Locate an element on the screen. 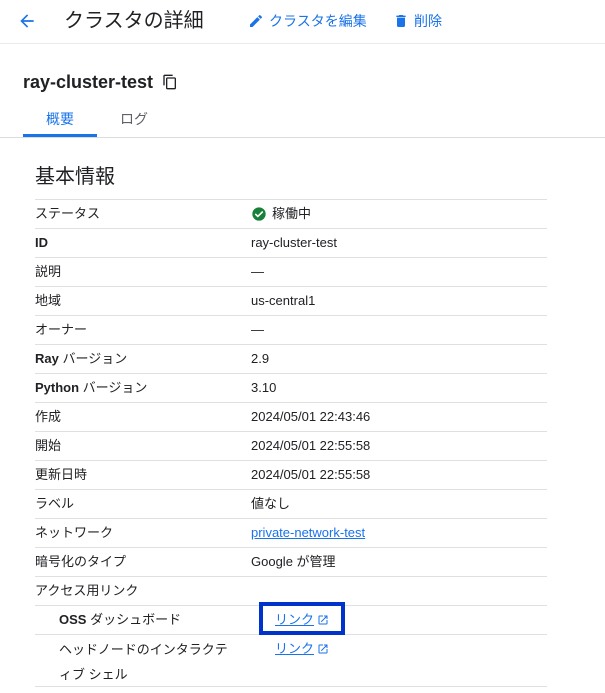  region-label: 地域 is located at coordinates (48, 300).